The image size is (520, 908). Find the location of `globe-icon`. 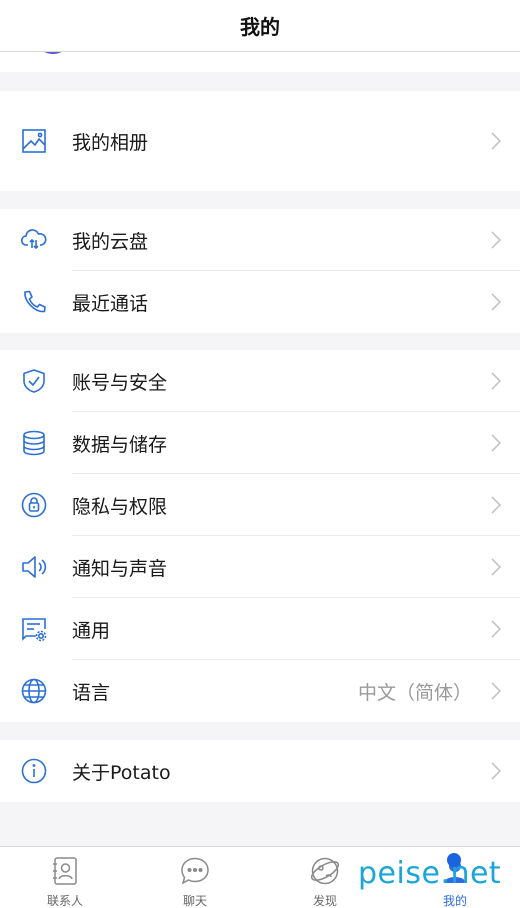

globe-icon is located at coordinates (34, 691).